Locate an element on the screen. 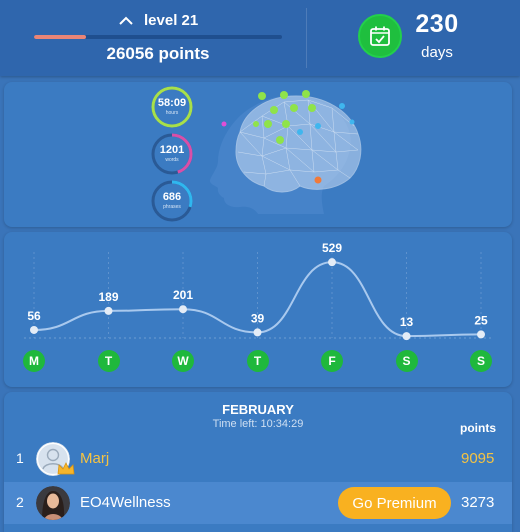 The height and width of the screenshot is (532, 520). phrases-unit: phrases is located at coordinates (172, 207).